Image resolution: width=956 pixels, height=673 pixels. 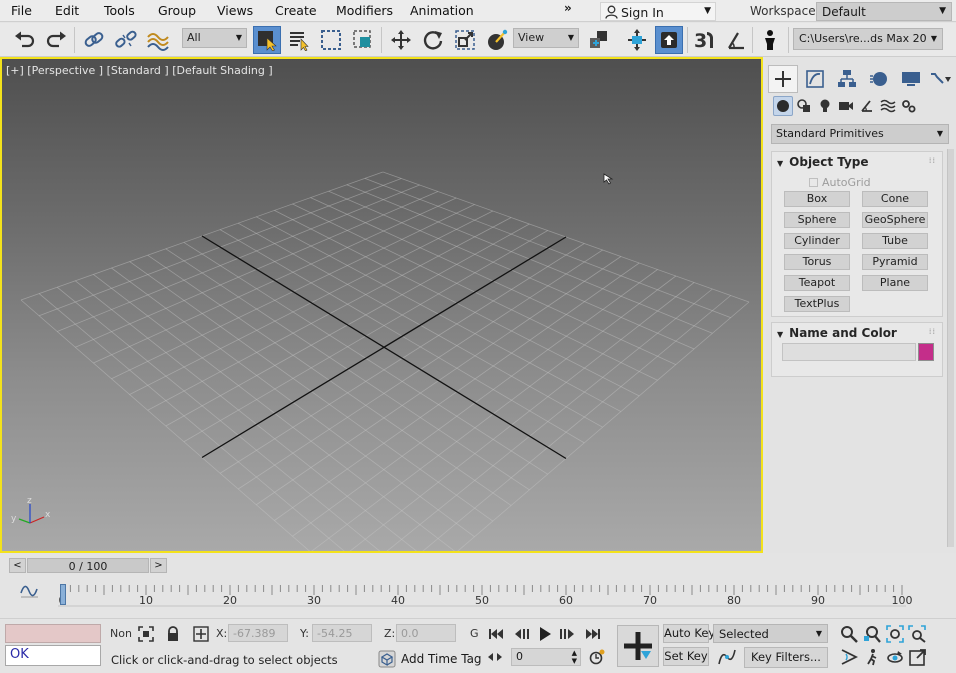 What do you see at coordinates (497, 40) in the screenshot?
I see `placement-button` at bounding box center [497, 40].